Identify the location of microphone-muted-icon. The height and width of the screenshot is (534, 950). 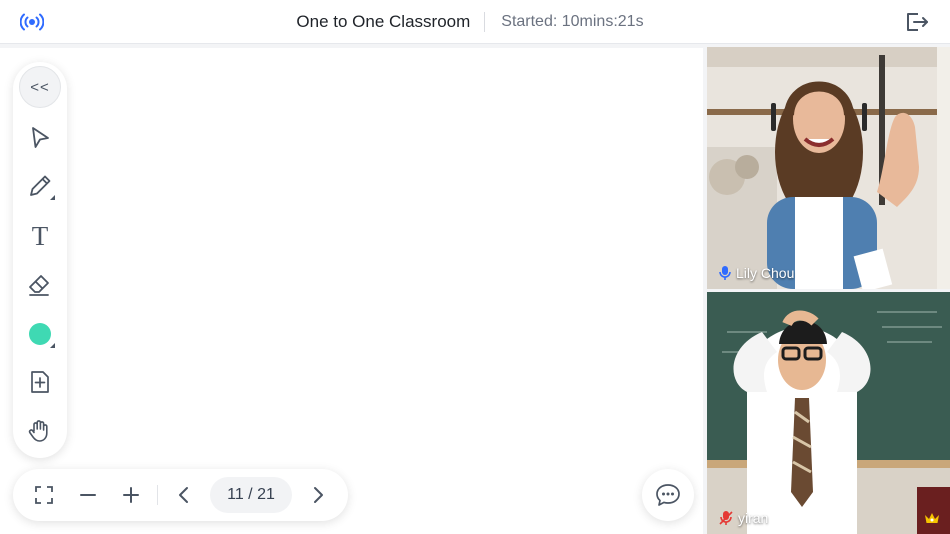
(726, 518).